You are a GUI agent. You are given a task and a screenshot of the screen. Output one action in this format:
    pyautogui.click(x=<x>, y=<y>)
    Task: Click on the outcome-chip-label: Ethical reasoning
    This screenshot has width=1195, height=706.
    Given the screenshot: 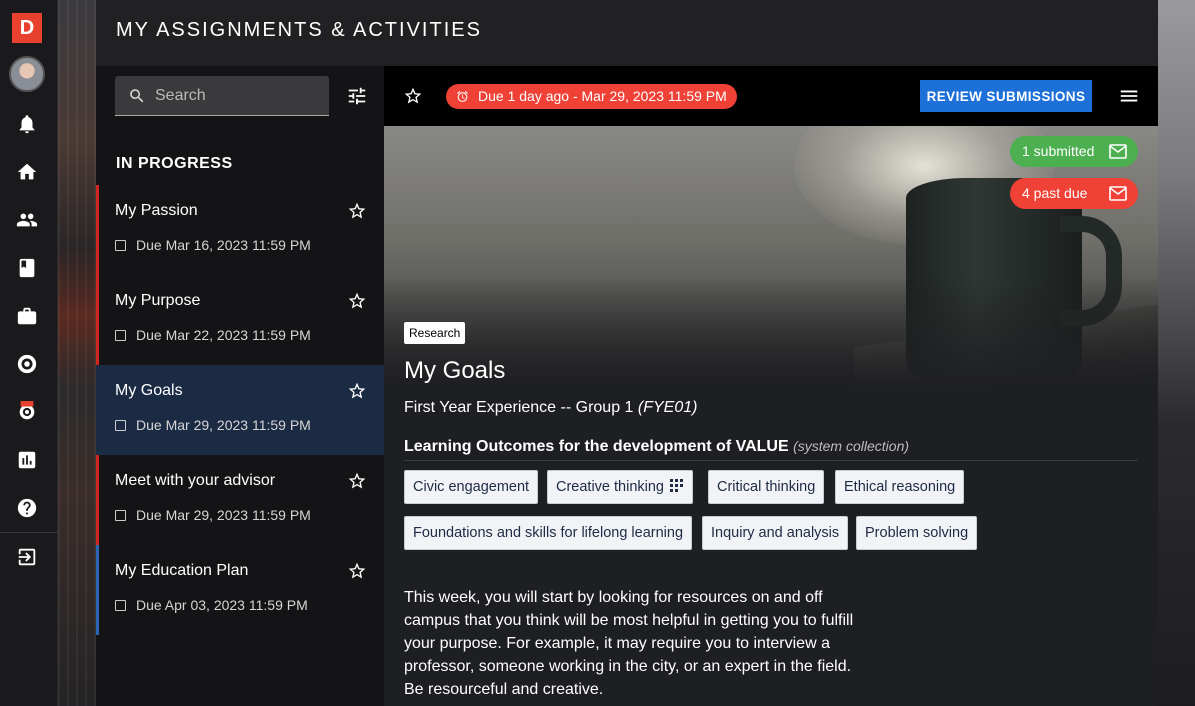 What is the action you would take?
    pyautogui.click(x=900, y=487)
    